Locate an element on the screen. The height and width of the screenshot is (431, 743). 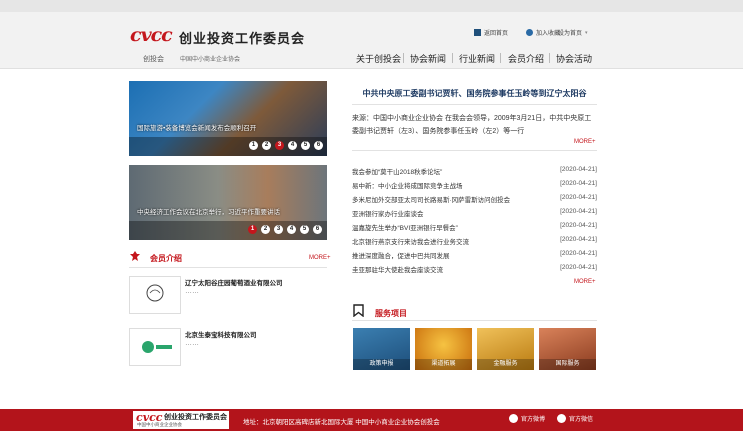
nav-activities: 协会活动 is located at coordinates (574, 58).